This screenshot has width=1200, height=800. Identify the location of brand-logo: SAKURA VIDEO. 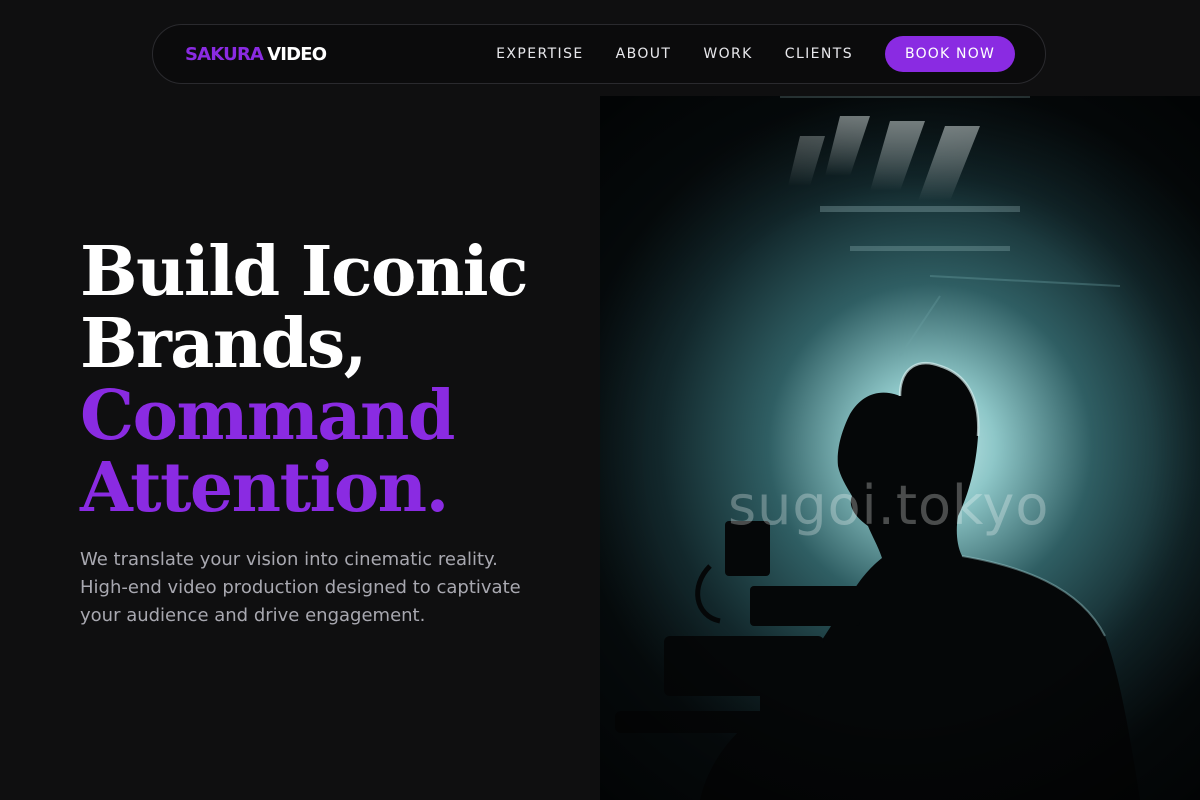
(256, 54).